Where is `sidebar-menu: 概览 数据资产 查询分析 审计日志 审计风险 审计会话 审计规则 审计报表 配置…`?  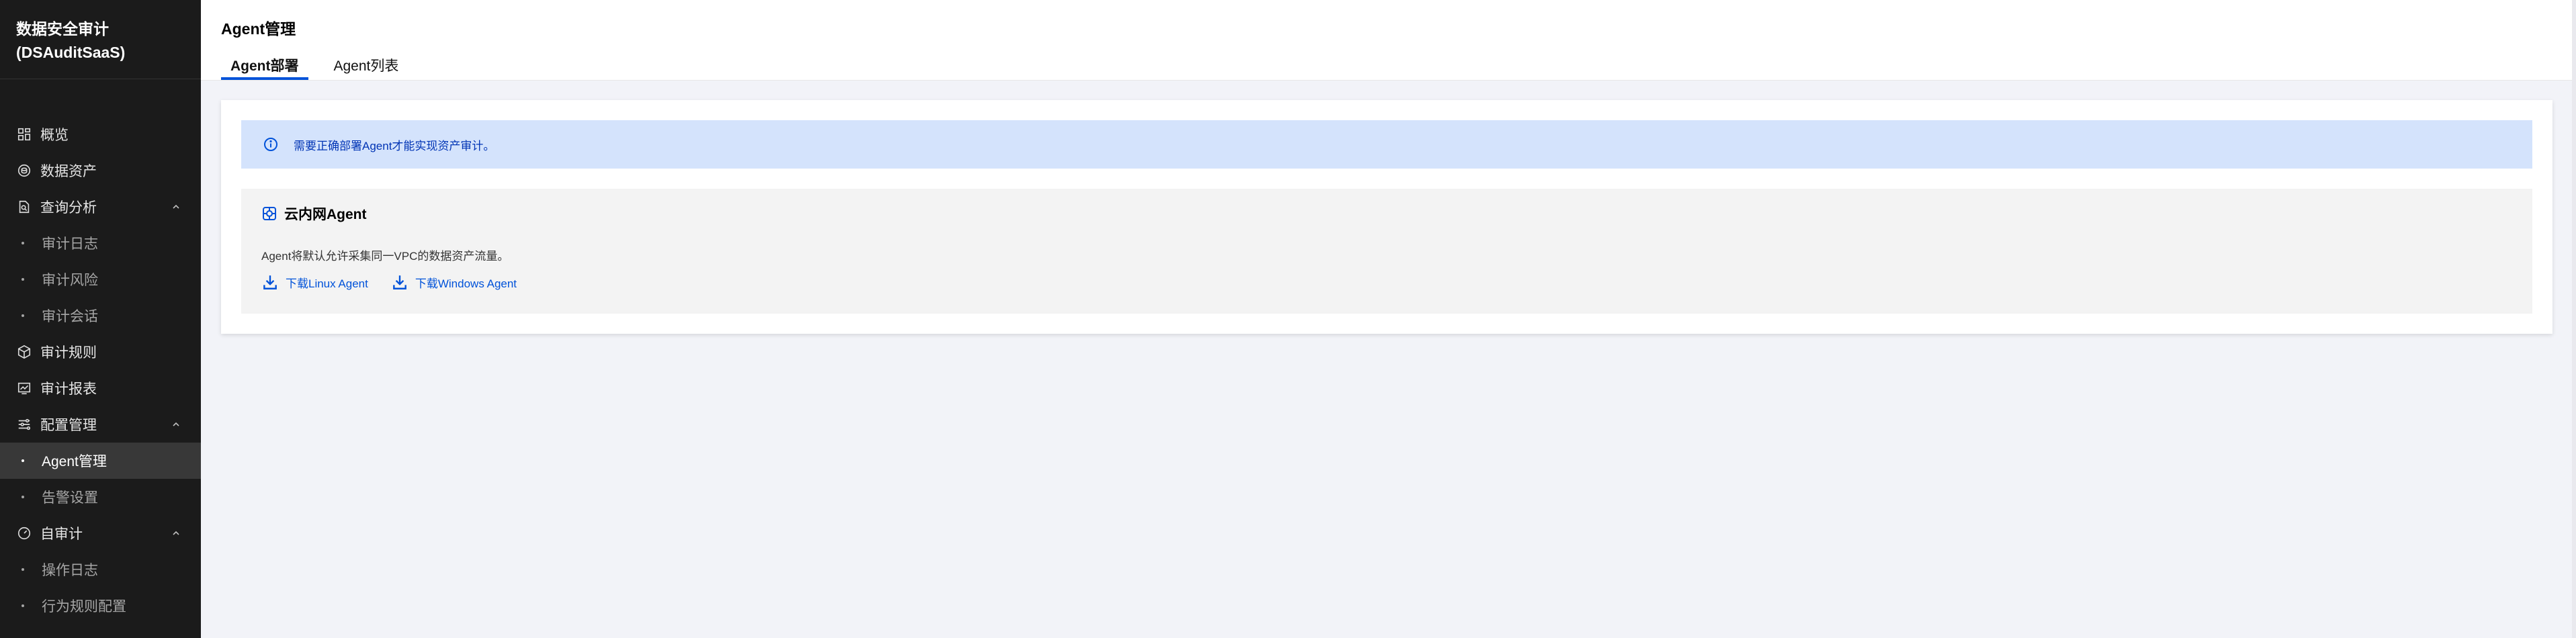 sidebar-menu: 概览 数据资产 查询分析 审计日志 审计风险 审计会话 审计规则 审计报表 配置… is located at coordinates (100, 351).